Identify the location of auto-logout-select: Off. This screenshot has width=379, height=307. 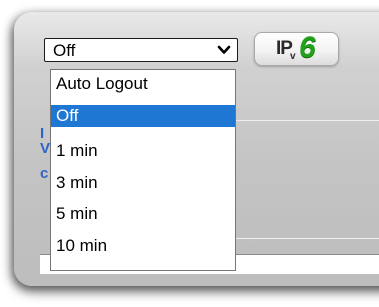
(141, 50).